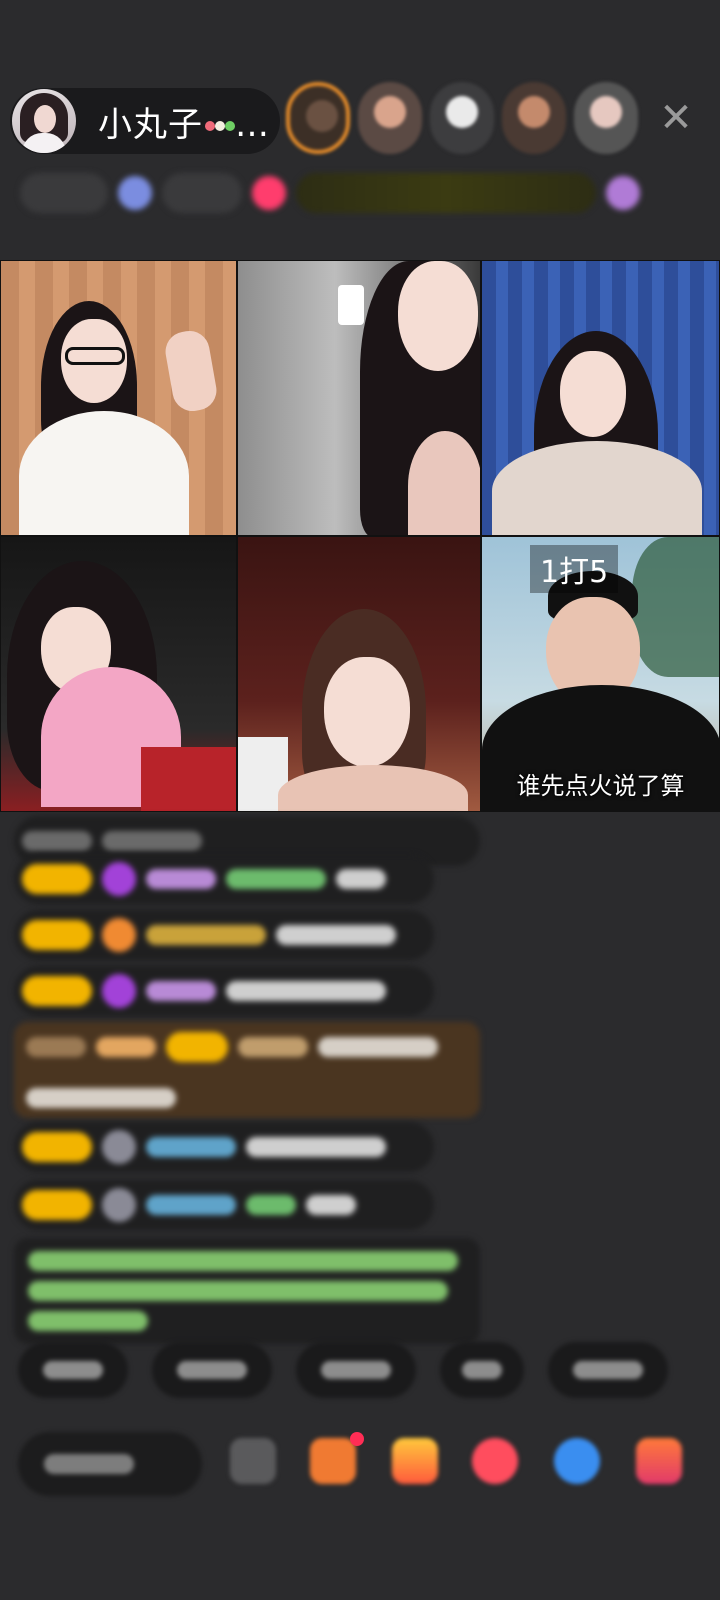  I want to click on hot-icon, so click(269, 193).